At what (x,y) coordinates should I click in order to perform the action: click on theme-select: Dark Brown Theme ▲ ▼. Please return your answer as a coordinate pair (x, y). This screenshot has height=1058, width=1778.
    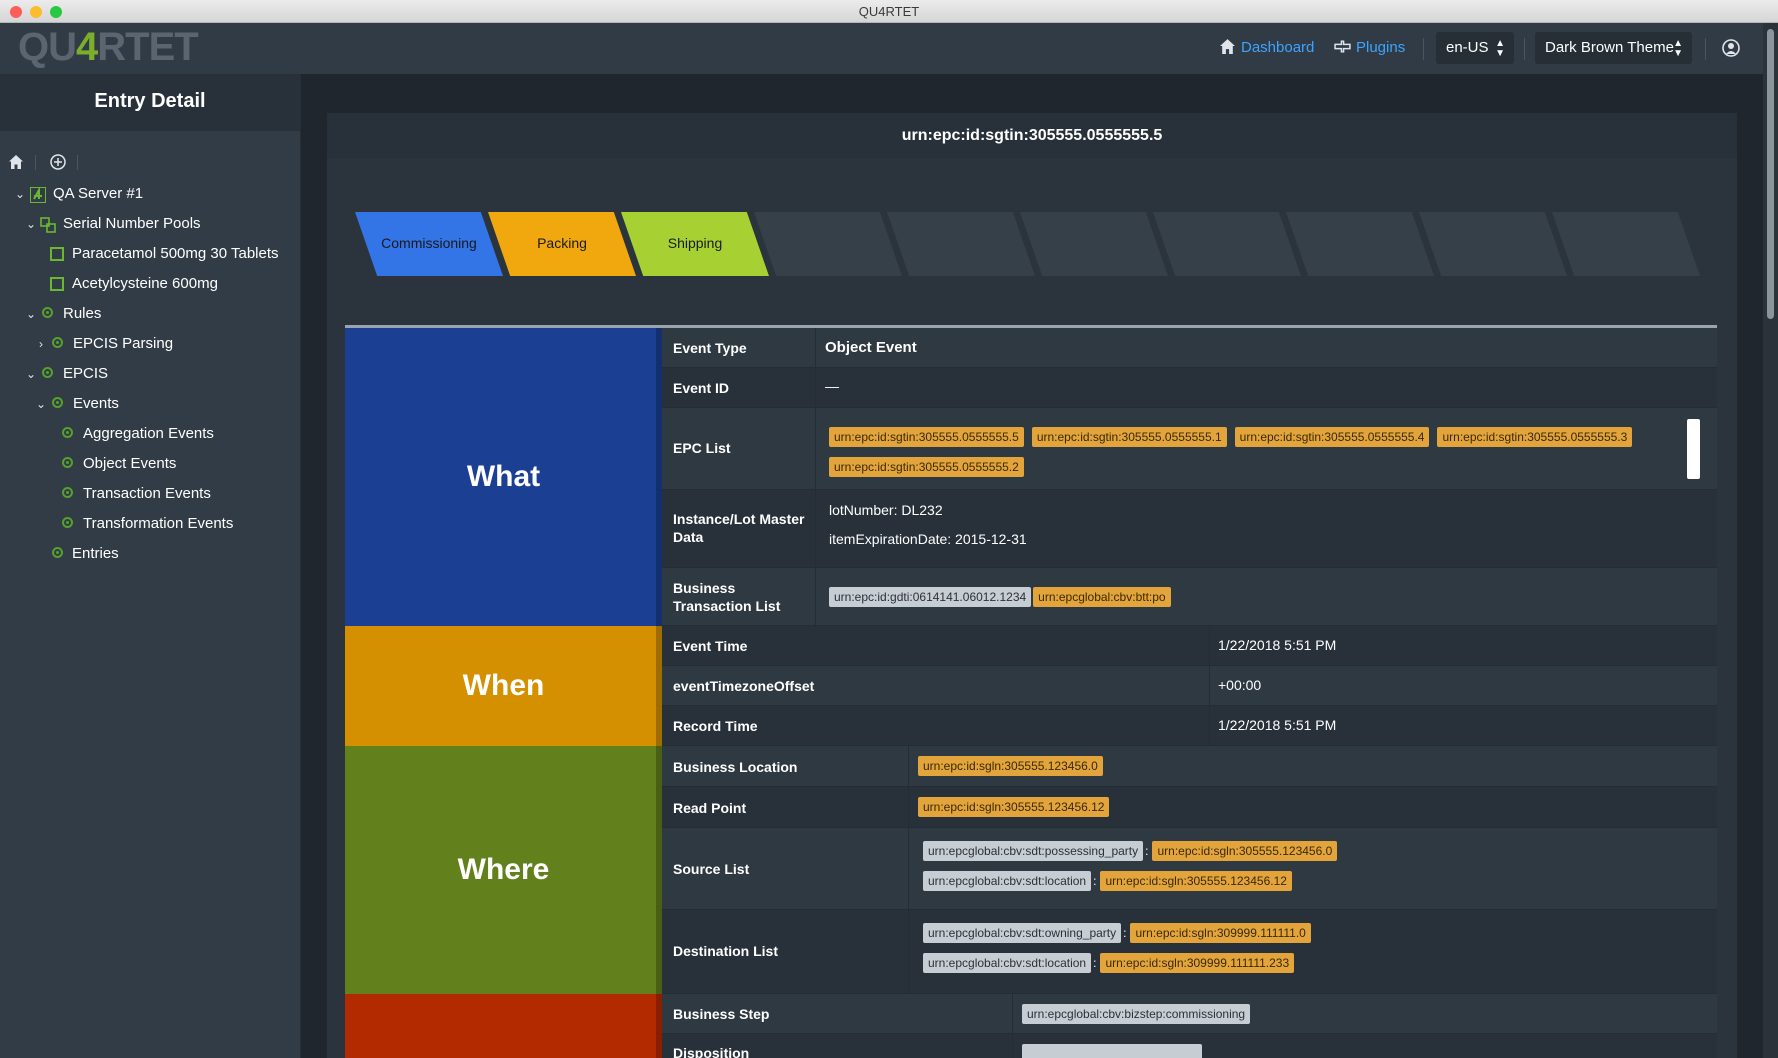
    Looking at the image, I should click on (1613, 48).